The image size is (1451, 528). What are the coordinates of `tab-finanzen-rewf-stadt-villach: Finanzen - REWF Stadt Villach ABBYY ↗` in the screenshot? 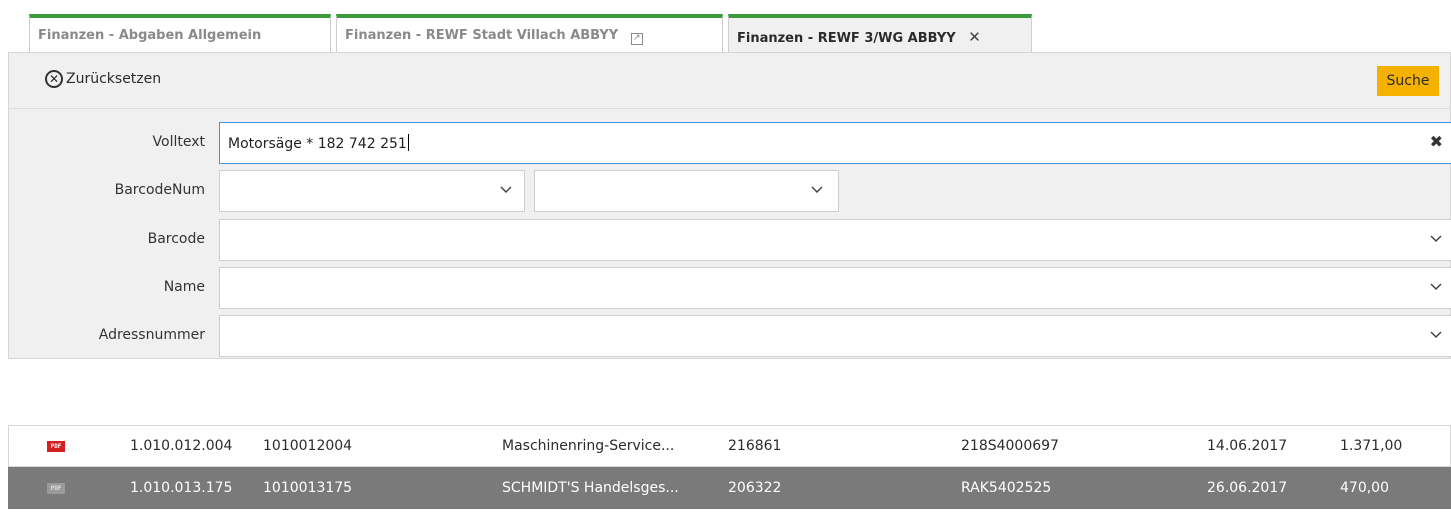 It's located at (529, 33).